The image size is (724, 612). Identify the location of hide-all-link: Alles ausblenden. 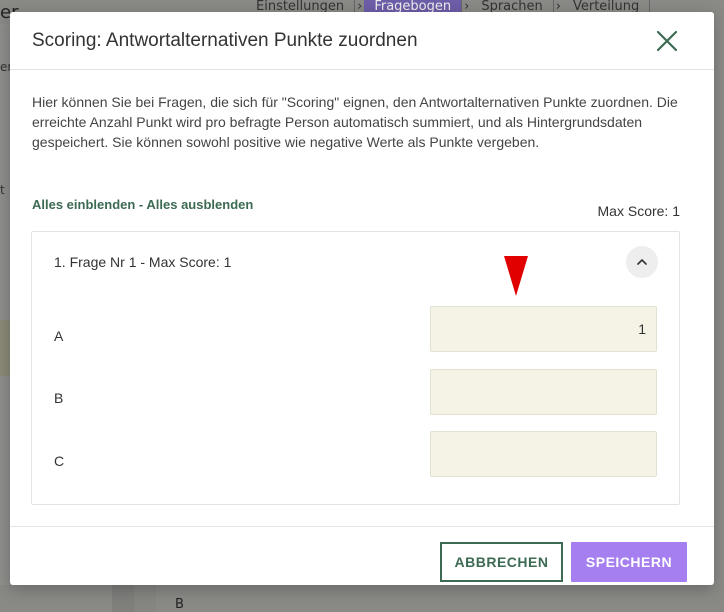
(199, 204).